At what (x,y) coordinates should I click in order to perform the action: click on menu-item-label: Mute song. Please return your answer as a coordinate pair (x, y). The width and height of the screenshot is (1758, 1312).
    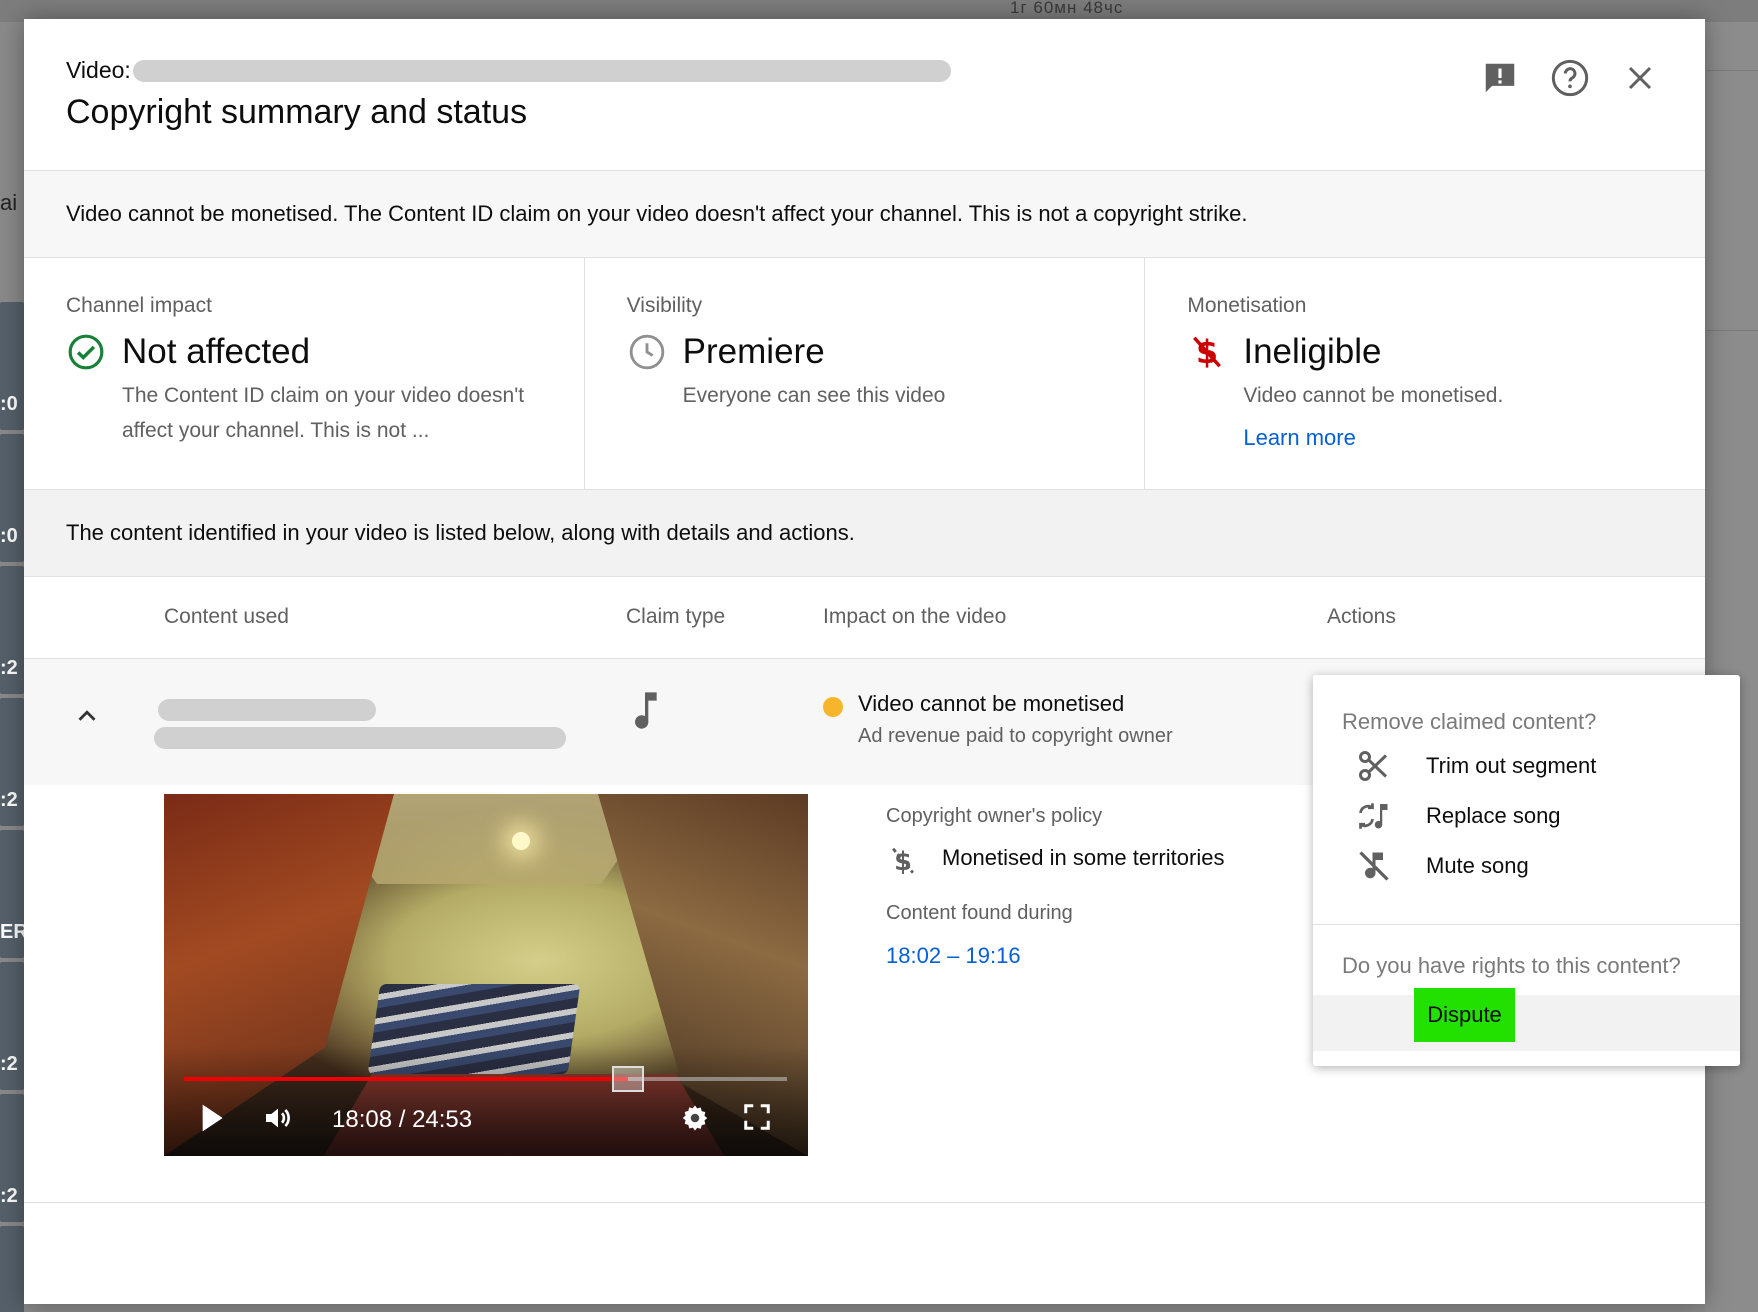
    Looking at the image, I should click on (1477, 865).